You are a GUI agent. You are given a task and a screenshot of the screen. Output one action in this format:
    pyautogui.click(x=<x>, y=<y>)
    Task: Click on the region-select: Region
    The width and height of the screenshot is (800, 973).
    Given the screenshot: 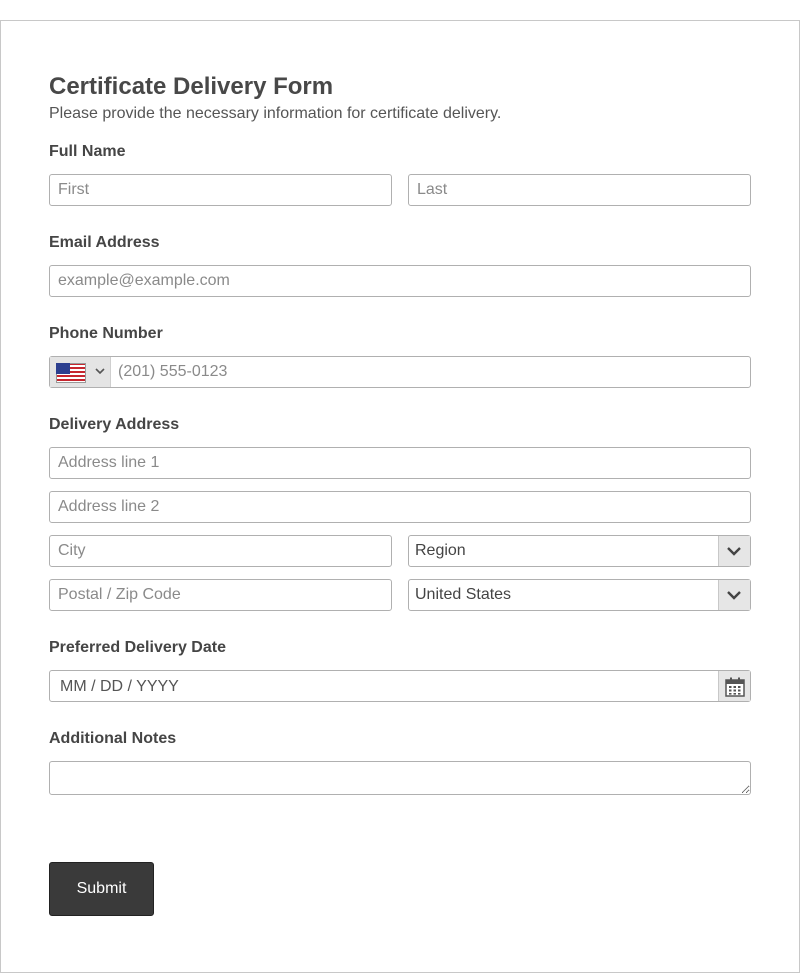 What is the action you would take?
    pyautogui.click(x=579, y=551)
    